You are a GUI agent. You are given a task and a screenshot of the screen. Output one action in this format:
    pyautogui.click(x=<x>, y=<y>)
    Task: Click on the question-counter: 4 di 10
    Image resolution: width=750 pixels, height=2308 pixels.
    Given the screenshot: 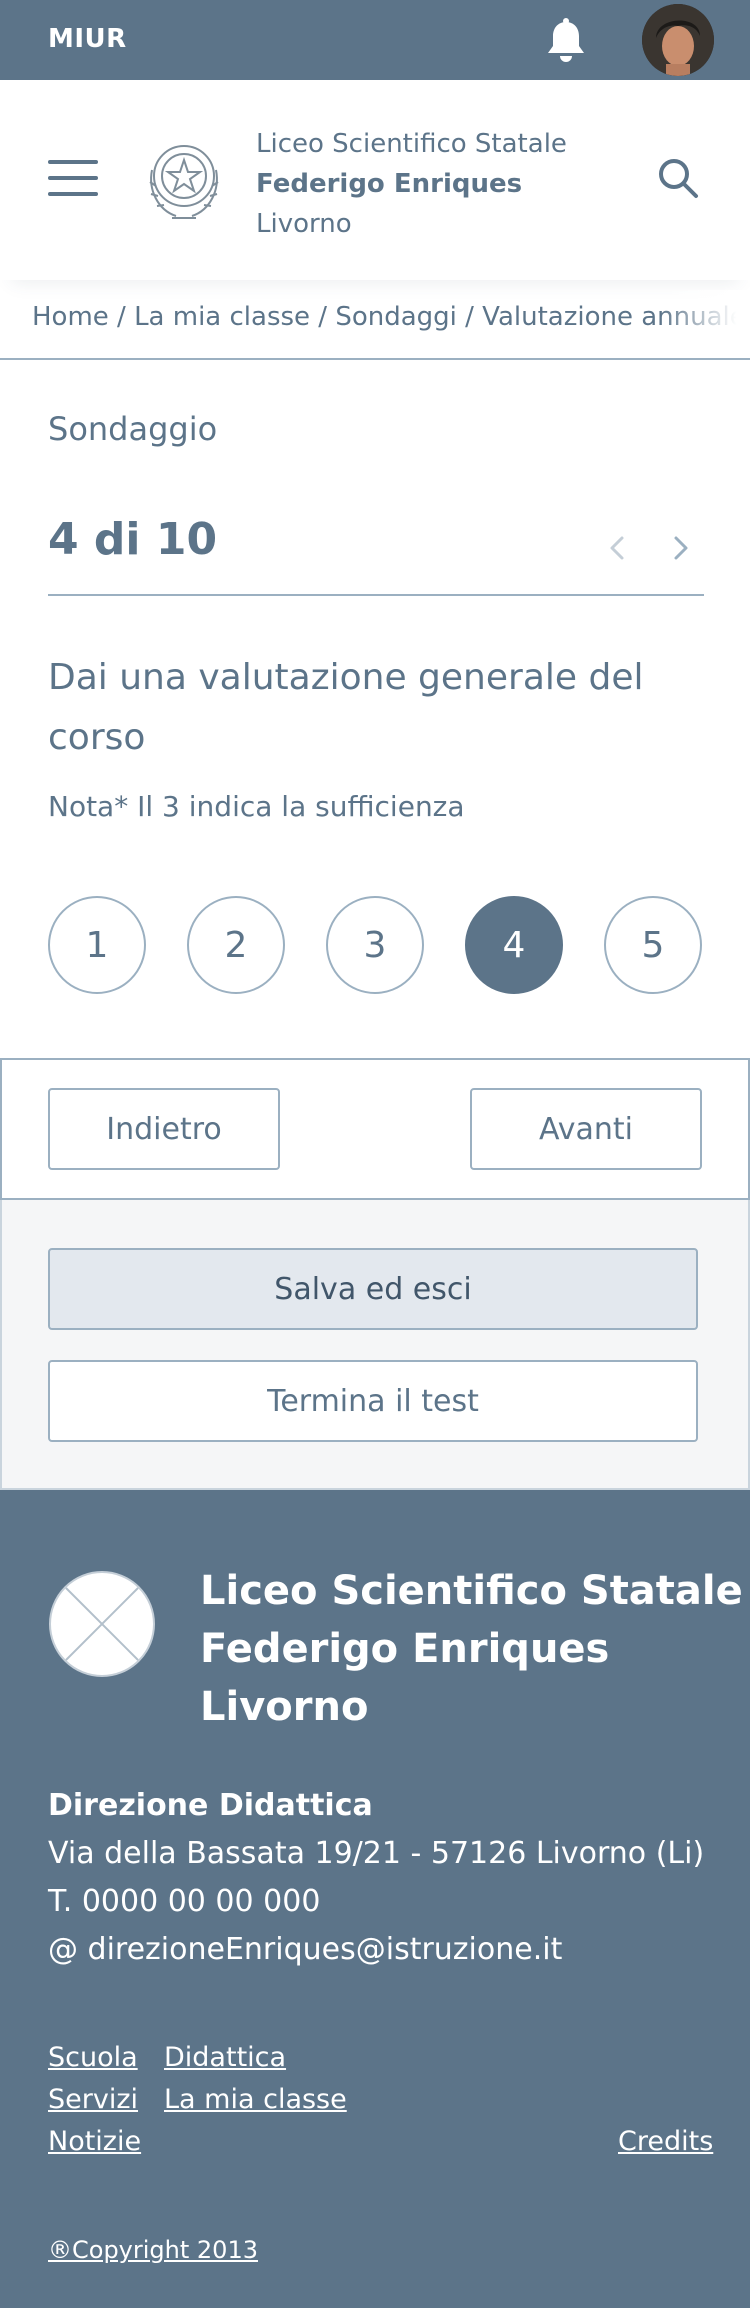 What is the action you would take?
    pyautogui.click(x=133, y=539)
    